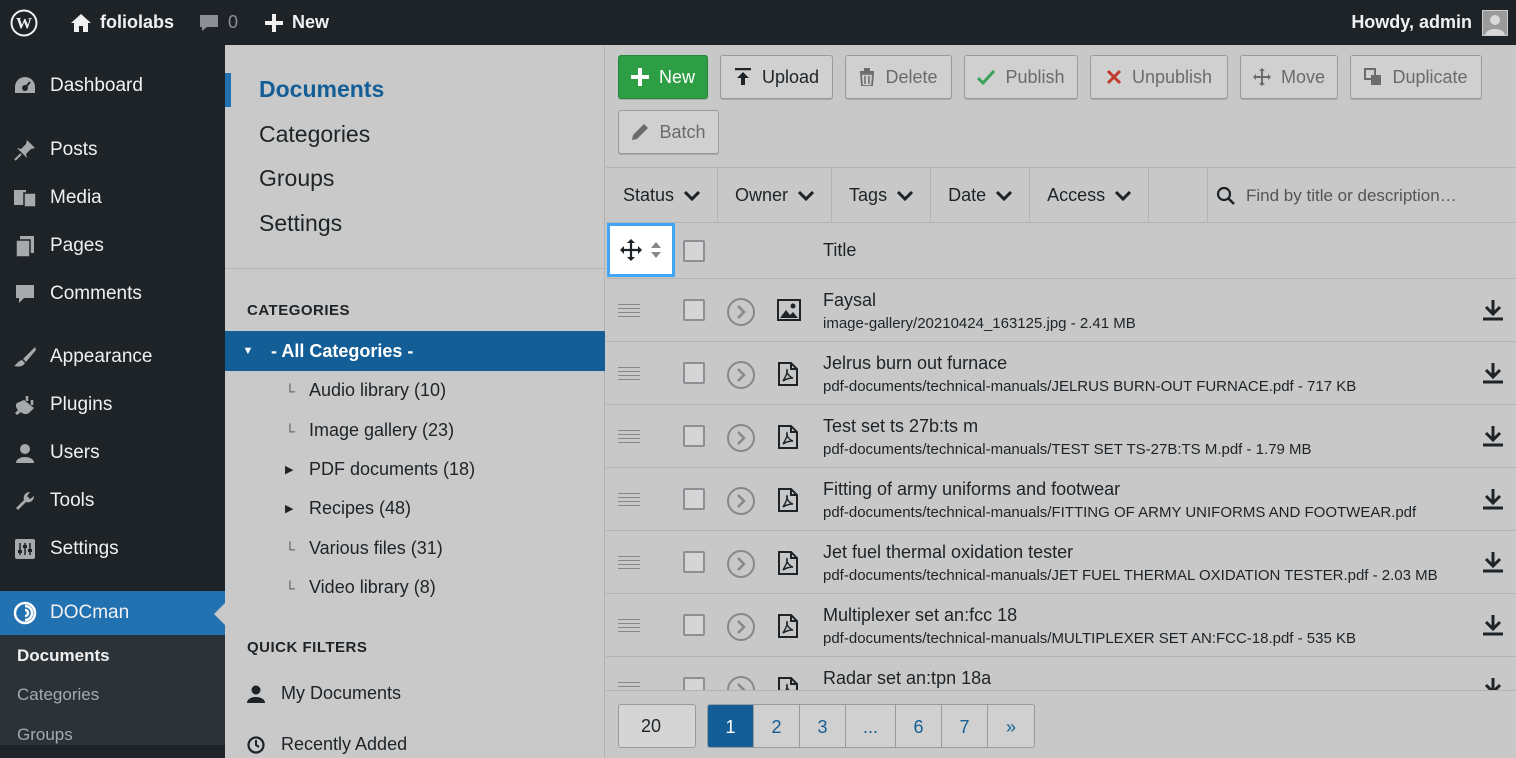 The height and width of the screenshot is (758, 1516). Describe the element at coordinates (849, 300) in the screenshot. I see `document-title: Faysal` at that location.